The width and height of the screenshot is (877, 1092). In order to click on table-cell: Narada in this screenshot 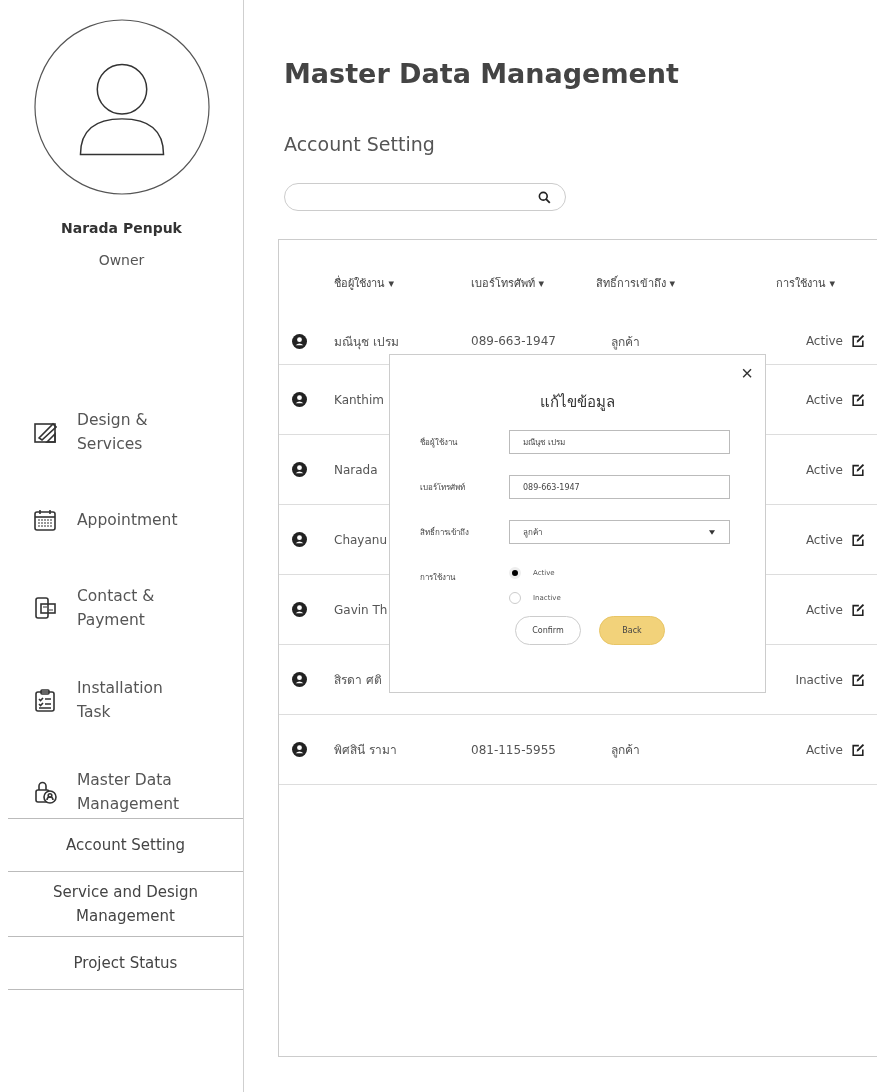, I will do `click(356, 469)`.